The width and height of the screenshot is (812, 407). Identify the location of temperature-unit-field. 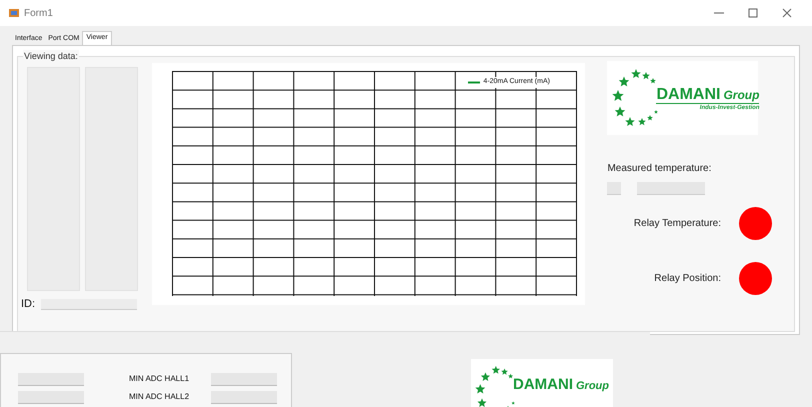
(614, 188).